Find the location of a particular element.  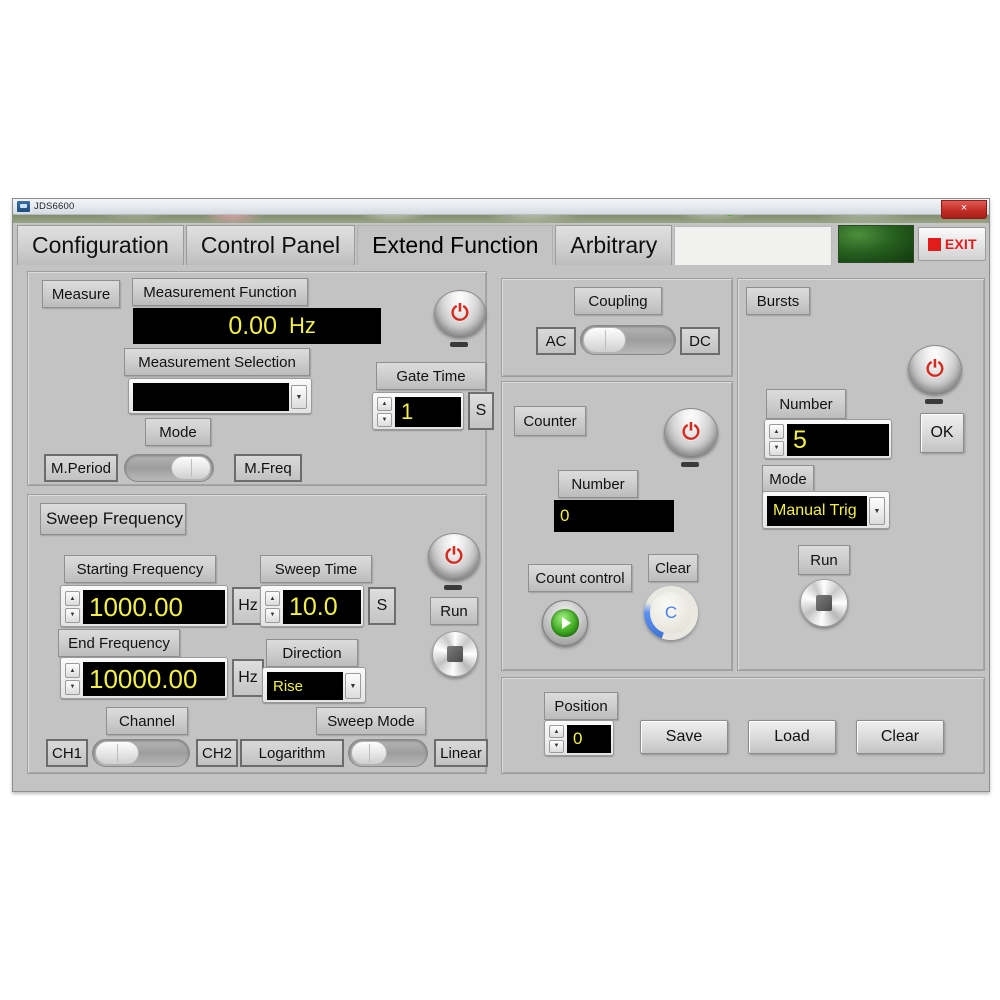

gate-time-spinbox: ▲ ▼ 1 is located at coordinates (418, 411).